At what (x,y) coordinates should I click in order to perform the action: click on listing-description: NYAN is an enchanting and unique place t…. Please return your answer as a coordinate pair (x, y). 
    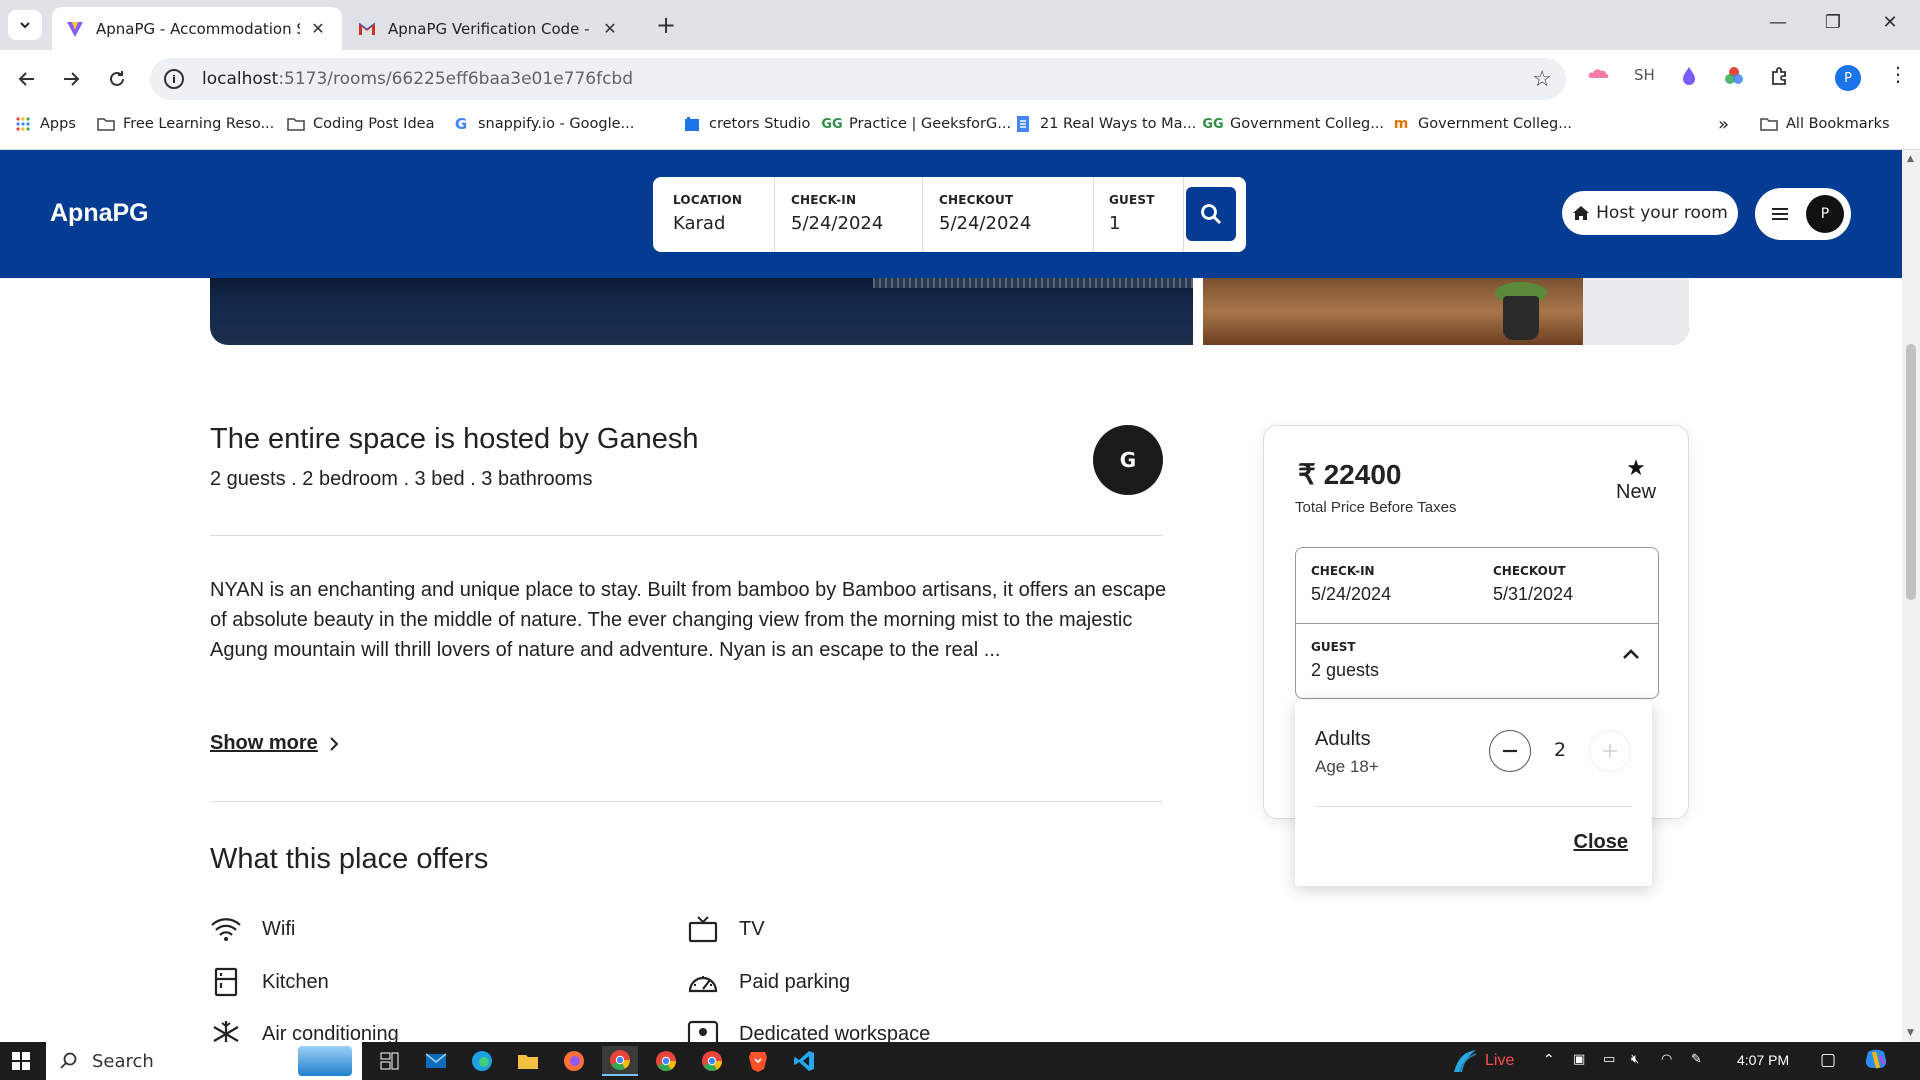
    Looking at the image, I should click on (688, 620).